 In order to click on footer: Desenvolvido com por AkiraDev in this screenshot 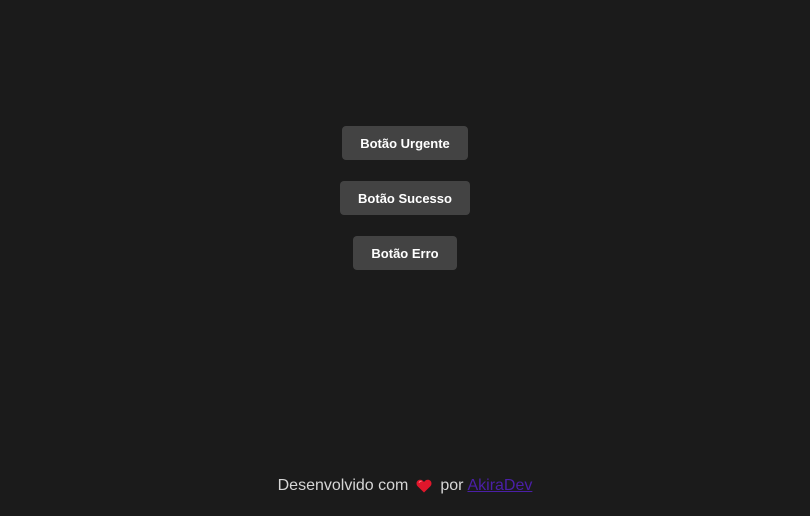, I will do `click(405, 486)`.